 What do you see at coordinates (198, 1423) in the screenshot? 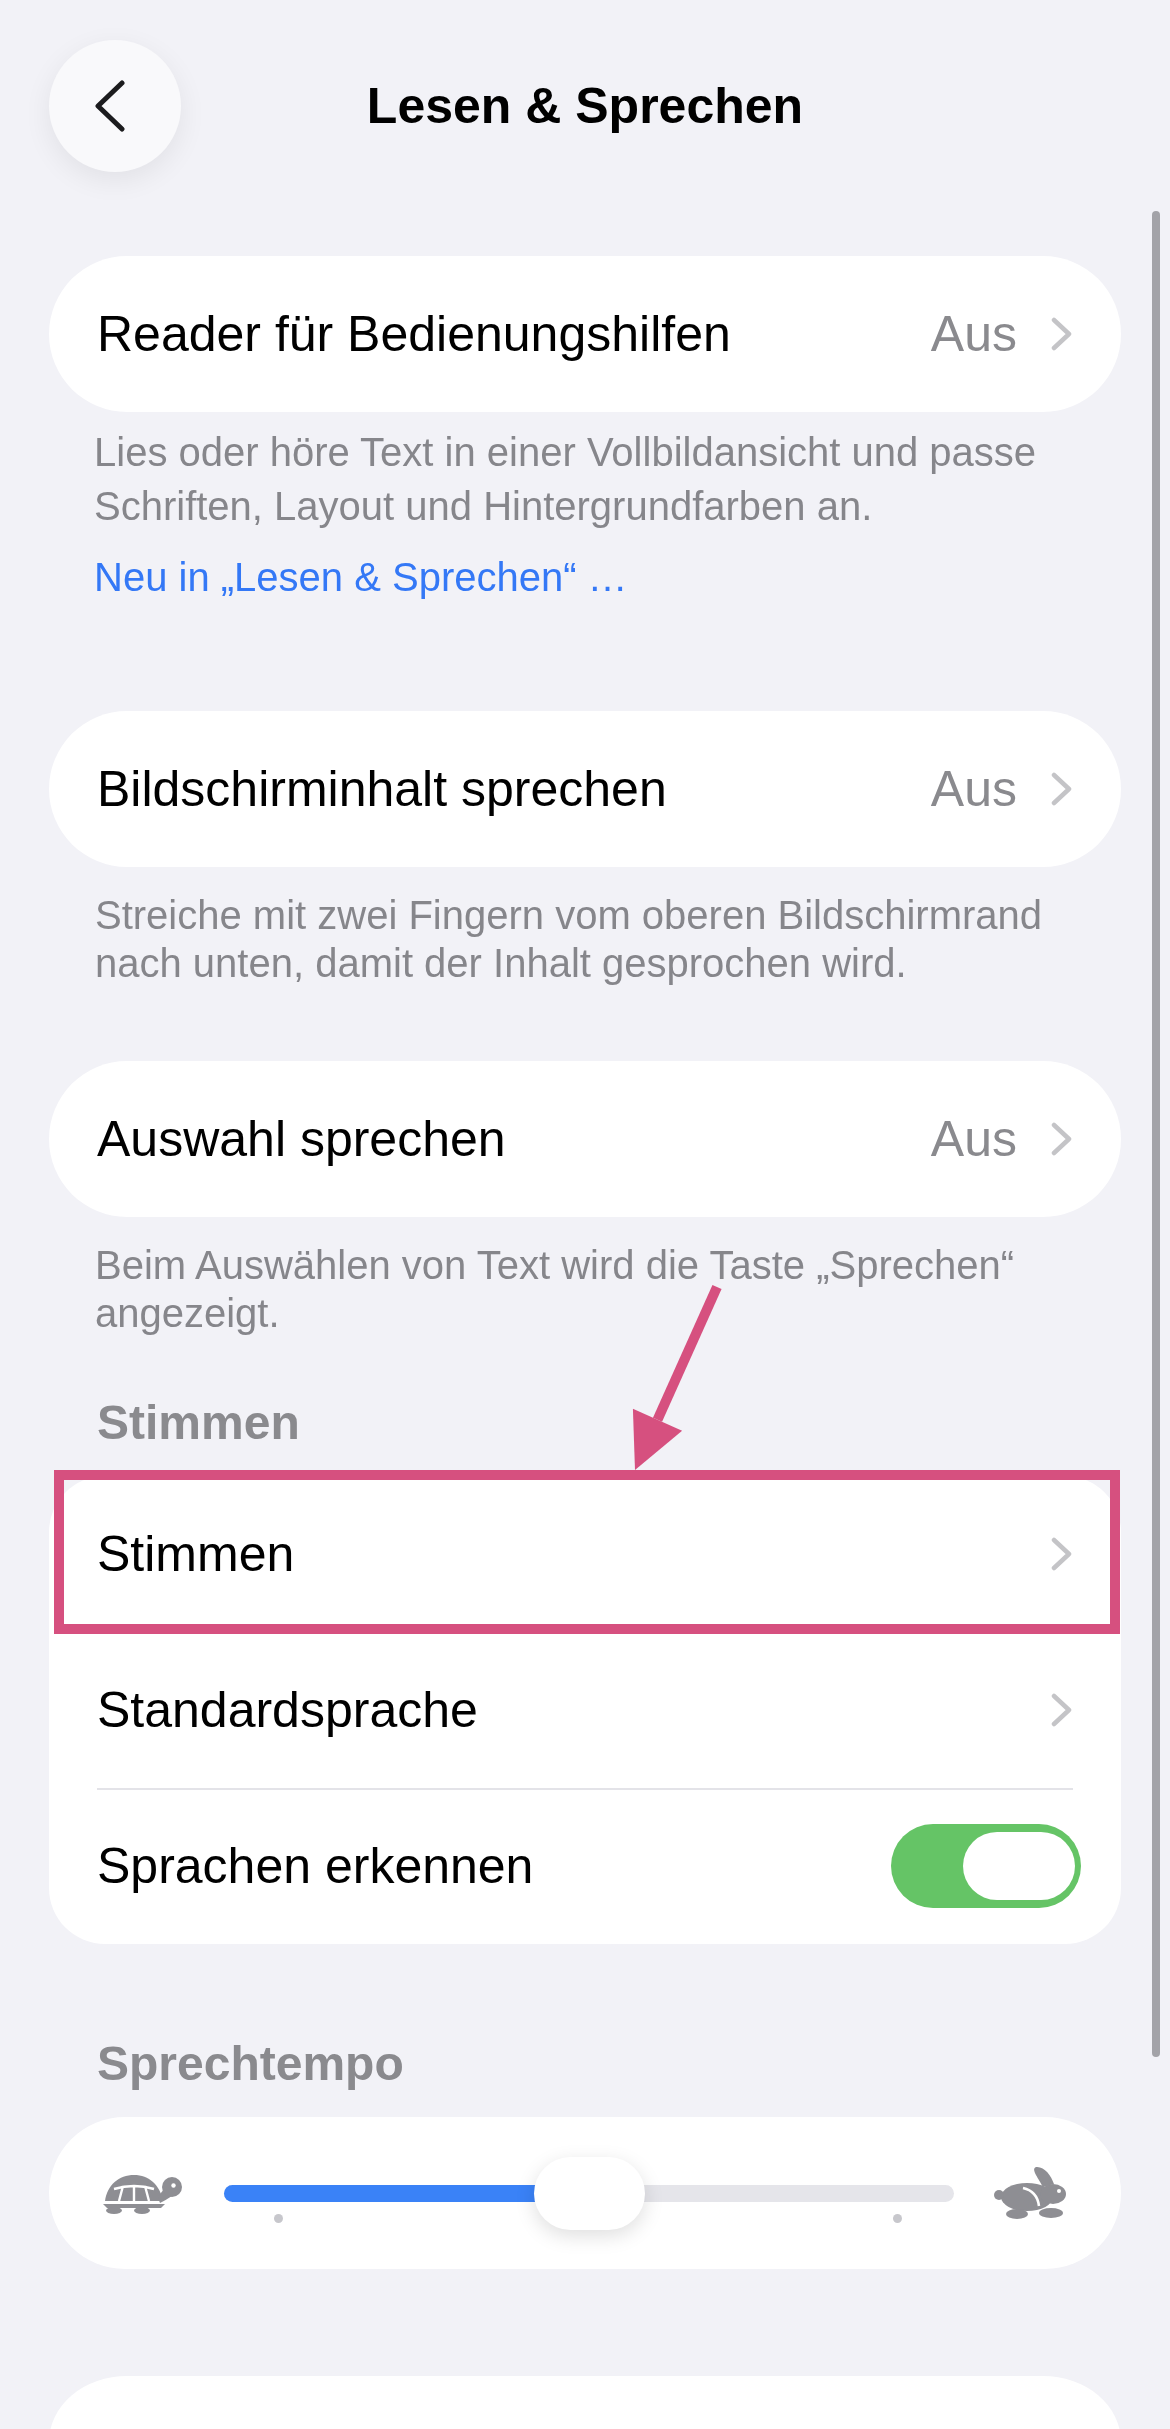
I see `section-header: Stimmen` at bounding box center [198, 1423].